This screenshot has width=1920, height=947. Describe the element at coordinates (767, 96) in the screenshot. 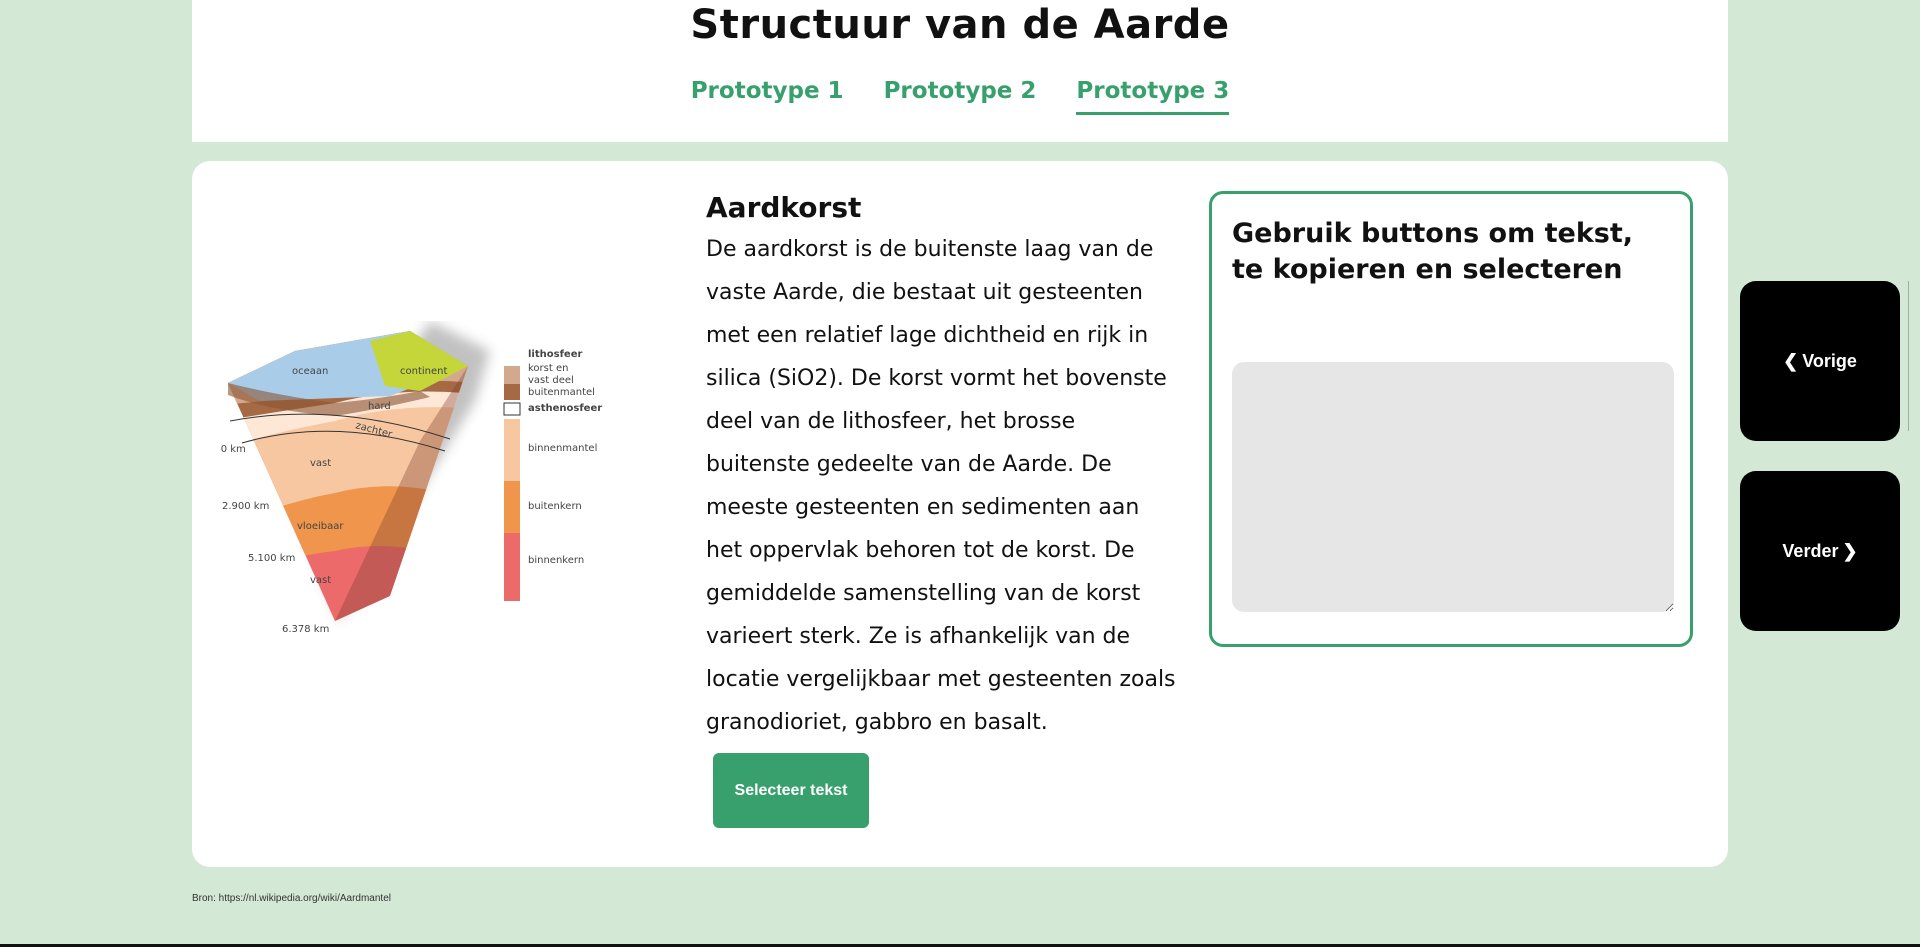

I see `tab-prototype-1: Prototype 1` at that location.